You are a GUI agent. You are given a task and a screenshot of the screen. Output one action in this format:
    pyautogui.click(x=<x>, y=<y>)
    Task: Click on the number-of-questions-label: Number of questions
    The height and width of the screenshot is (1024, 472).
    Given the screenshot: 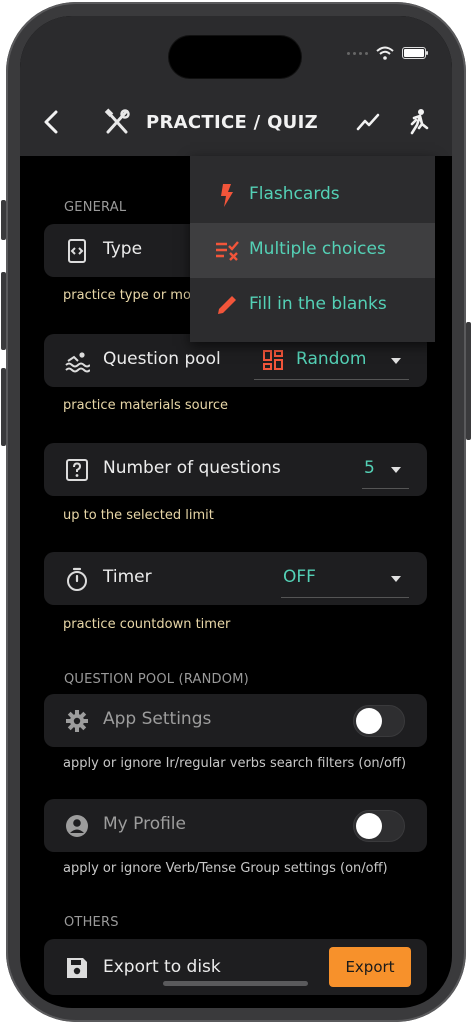 What is the action you would take?
    pyautogui.click(x=192, y=468)
    